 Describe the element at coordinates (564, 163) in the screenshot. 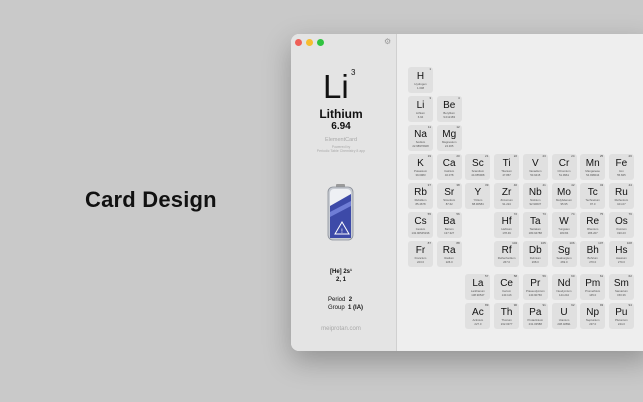

I see `tile-symbol: Cr` at that location.